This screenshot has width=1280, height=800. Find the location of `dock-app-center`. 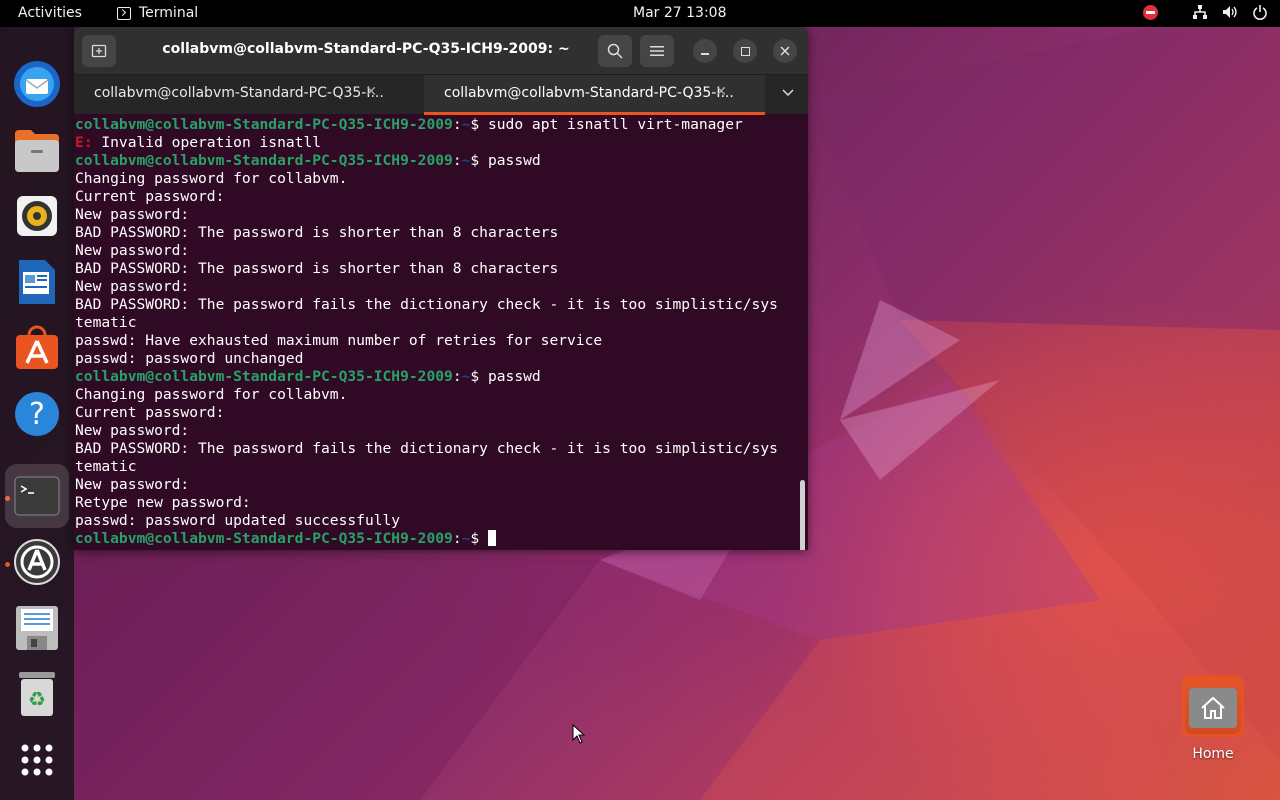

dock-app-center is located at coordinates (37, 348).